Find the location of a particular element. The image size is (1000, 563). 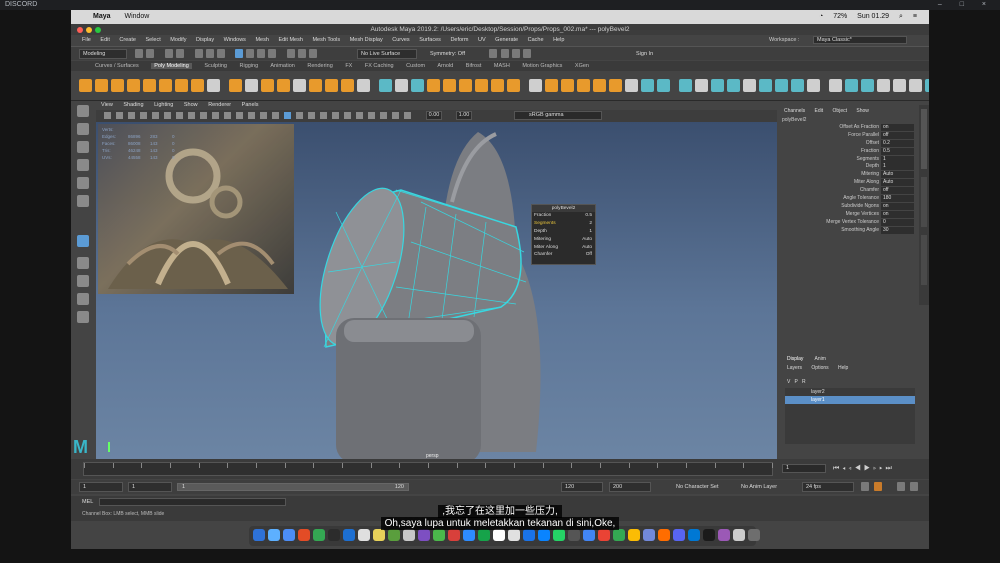

xray-joints-icon is located at coordinates (395, 115).